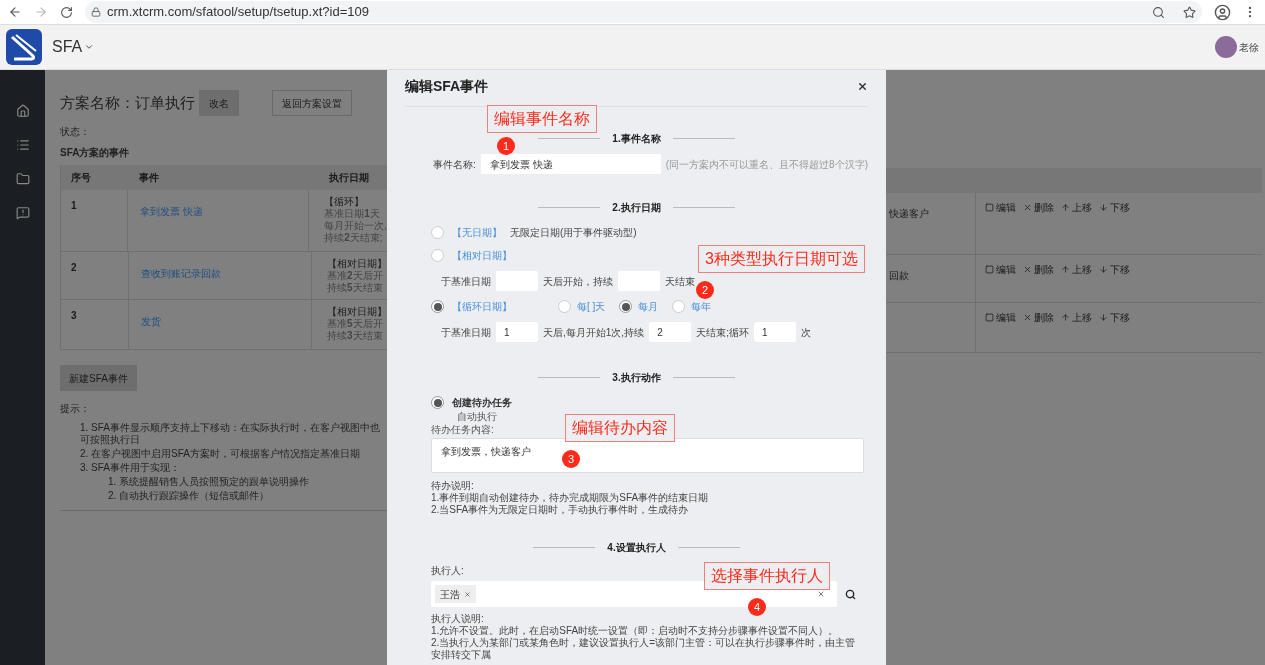 This screenshot has height=665, width=1265. What do you see at coordinates (189, 496) in the screenshot?
I see `tip-text: 2. 自动执行跟踪操作（短信或邮件）` at bounding box center [189, 496].